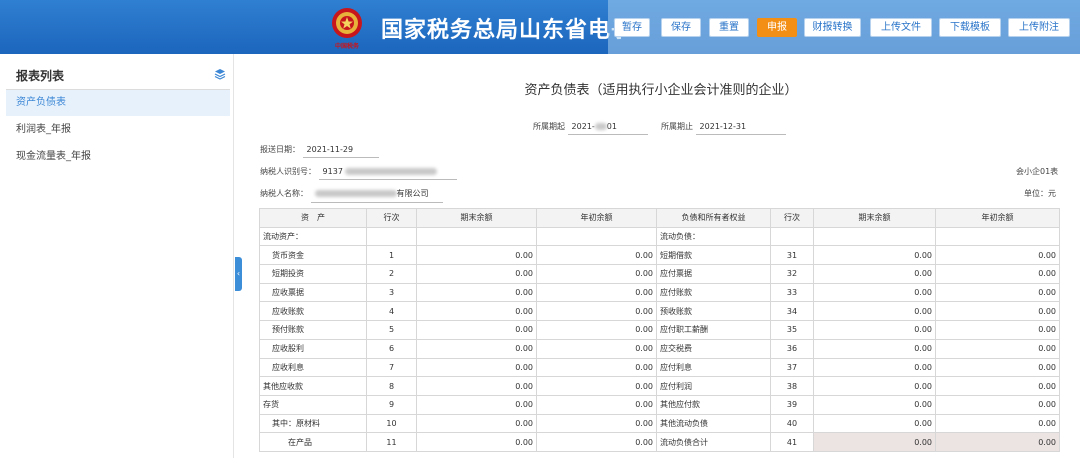 This screenshot has height=458, width=1080. Describe the element at coordinates (313, 423) in the screenshot. I see `asset-name-cell: 其中：原材料` at that location.